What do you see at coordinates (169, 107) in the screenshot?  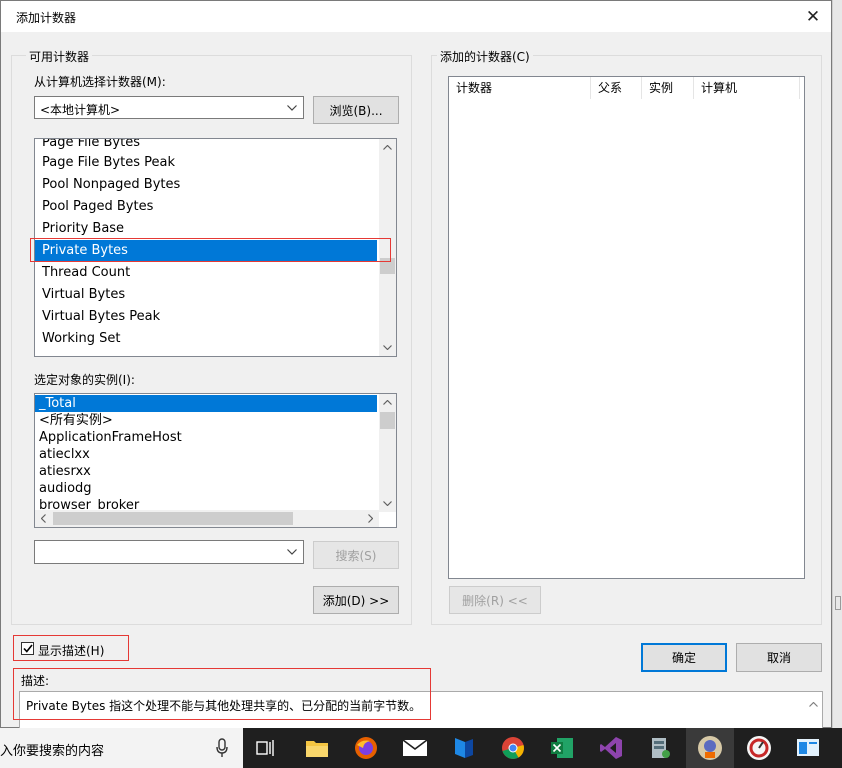 I see `computer-select: <本地计算机>` at bounding box center [169, 107].